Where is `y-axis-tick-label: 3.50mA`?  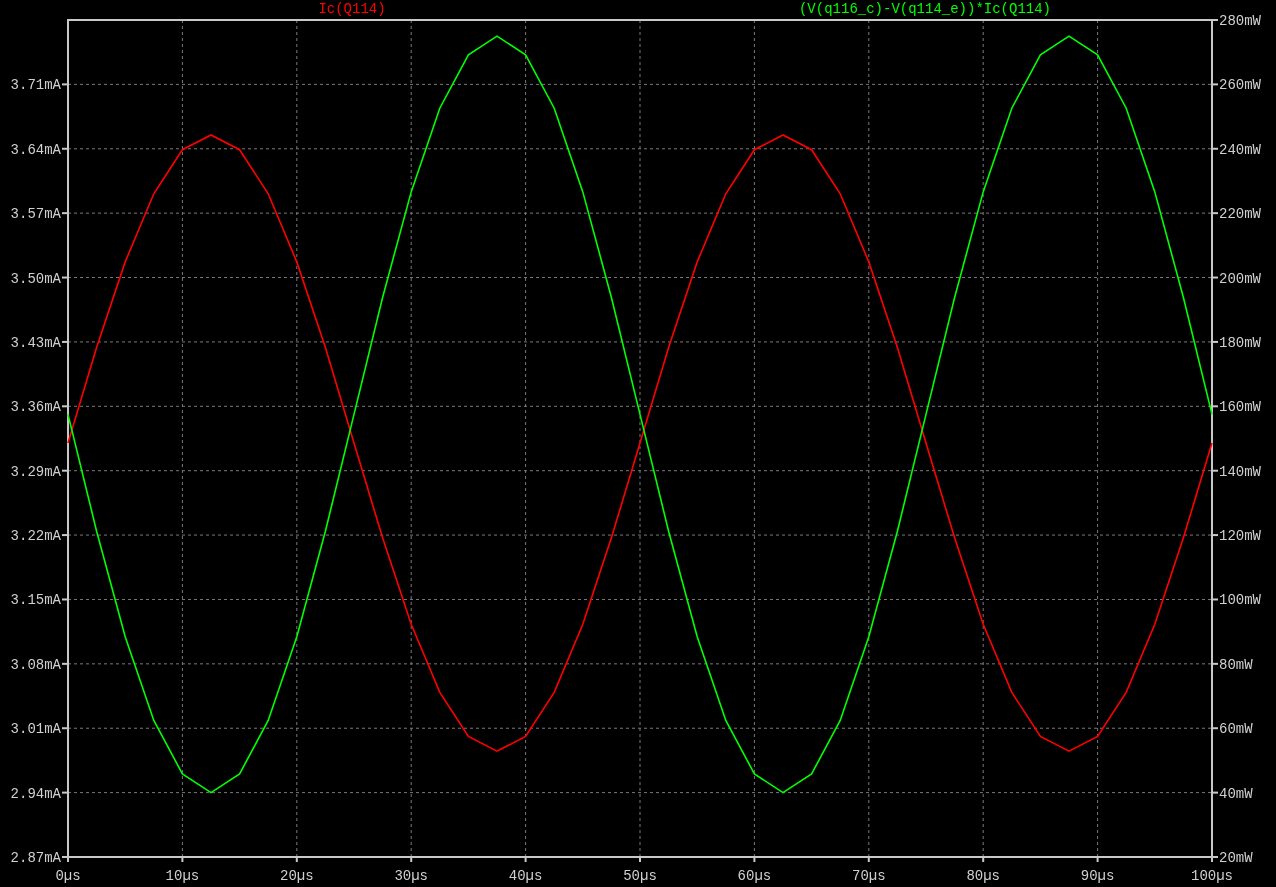
y-axis-tick-label: 3.50mA is located at coordinates (35, 278).